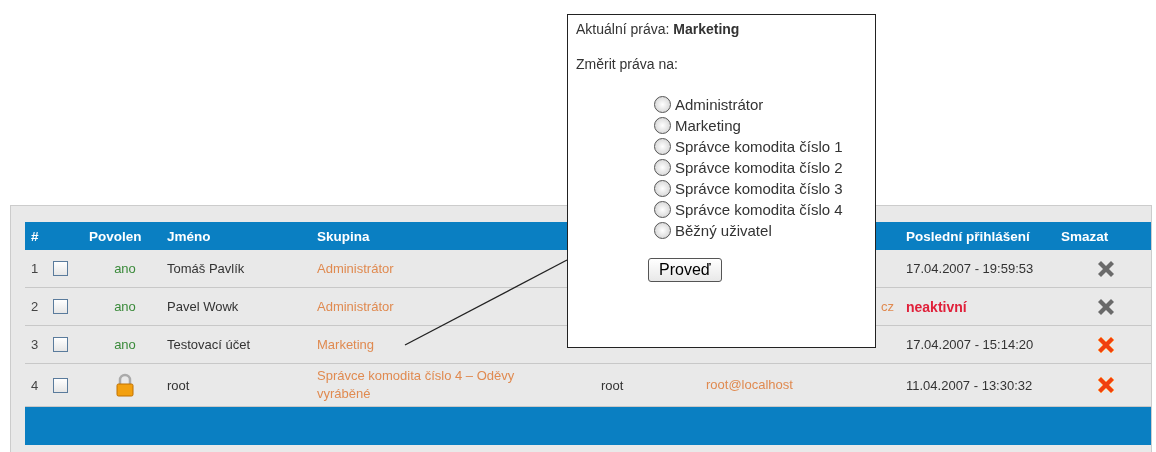 The width and height of the screenshot is (1156, 452). What do you see at coordinates (759, 188) in the screenshot?
I see `rights-option-label: Správce komodita číslo 3` at bounding box center [759, 188].